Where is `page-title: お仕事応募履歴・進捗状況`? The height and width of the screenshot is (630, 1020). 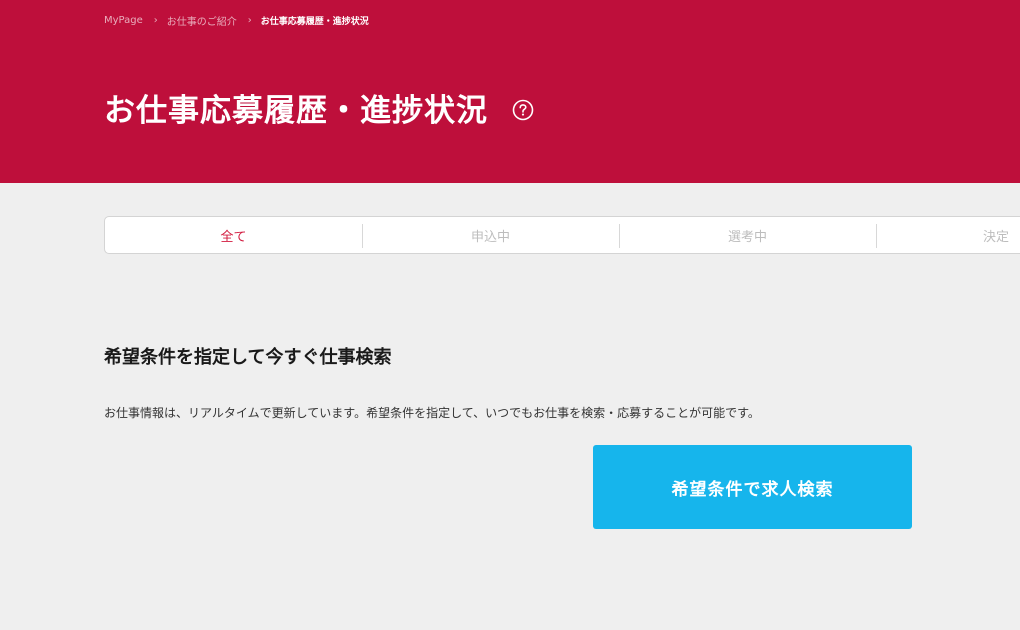
page-title: お仕事応募履歴・進捗状況 is located at coordinates (296, 110).